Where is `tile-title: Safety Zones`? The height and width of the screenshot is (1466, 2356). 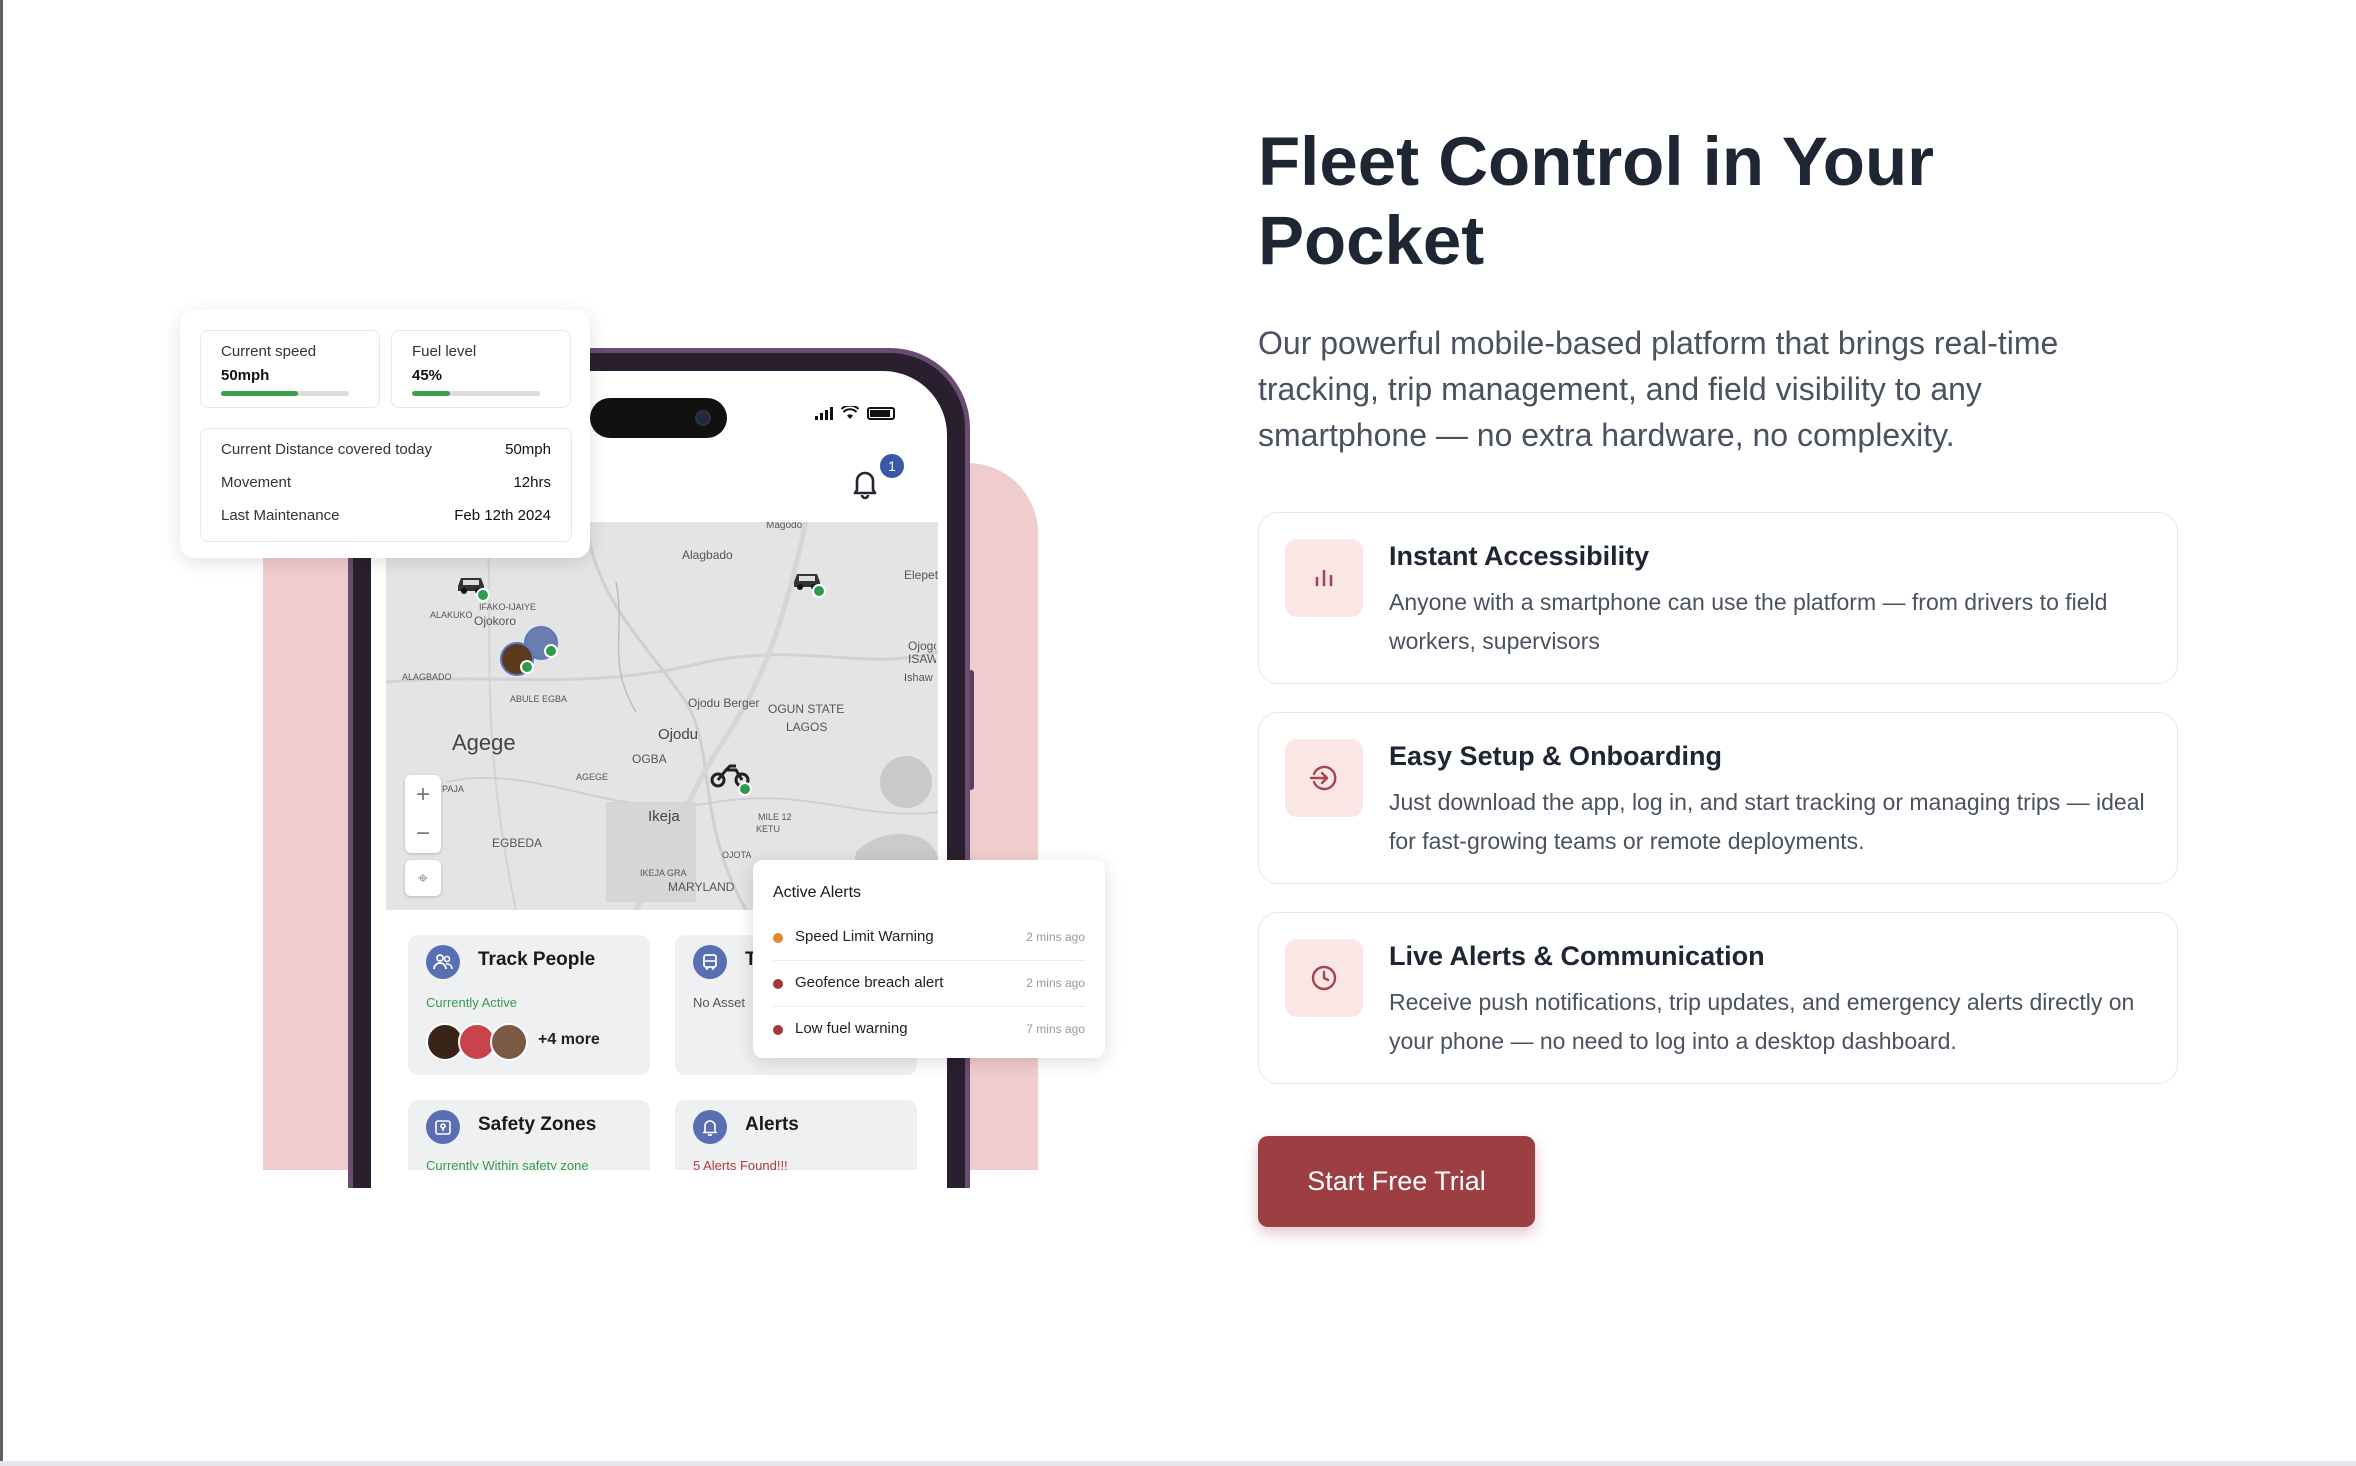
tile-title: Safety Zones is located at coordinates (537, 1124).